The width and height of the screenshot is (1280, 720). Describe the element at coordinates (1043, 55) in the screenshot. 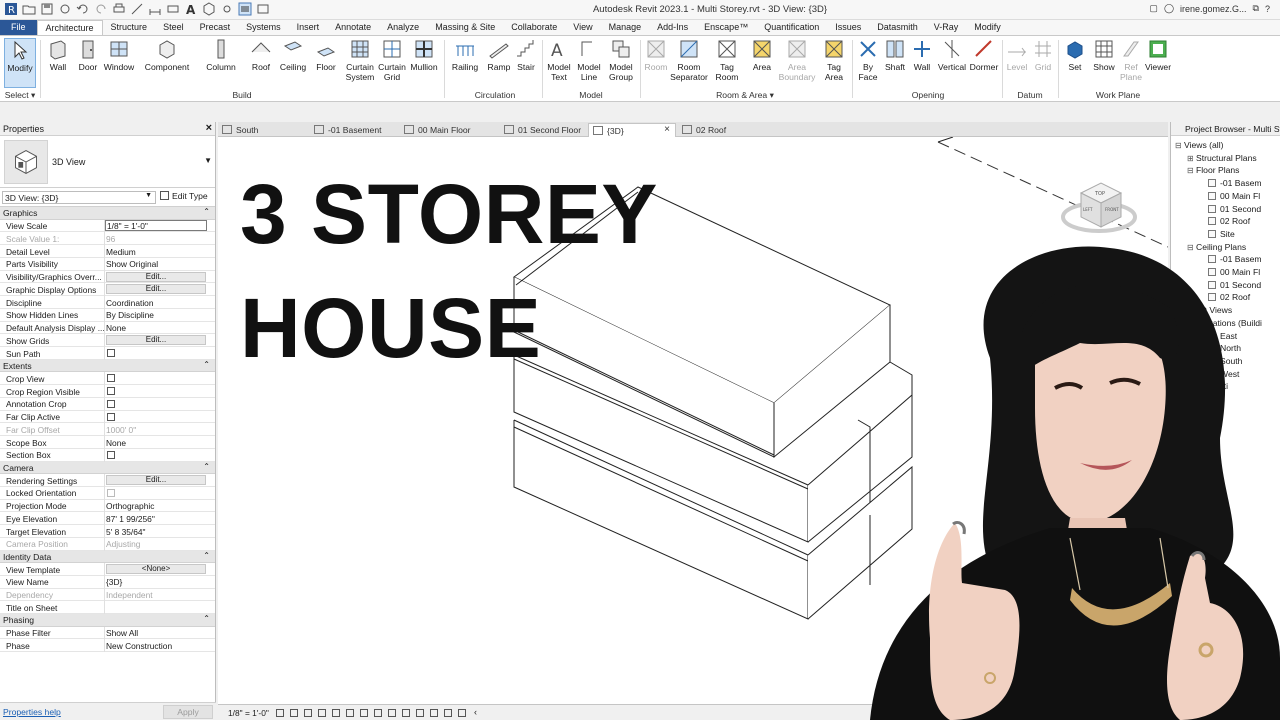

I see `grid-button: Grid` at that location.